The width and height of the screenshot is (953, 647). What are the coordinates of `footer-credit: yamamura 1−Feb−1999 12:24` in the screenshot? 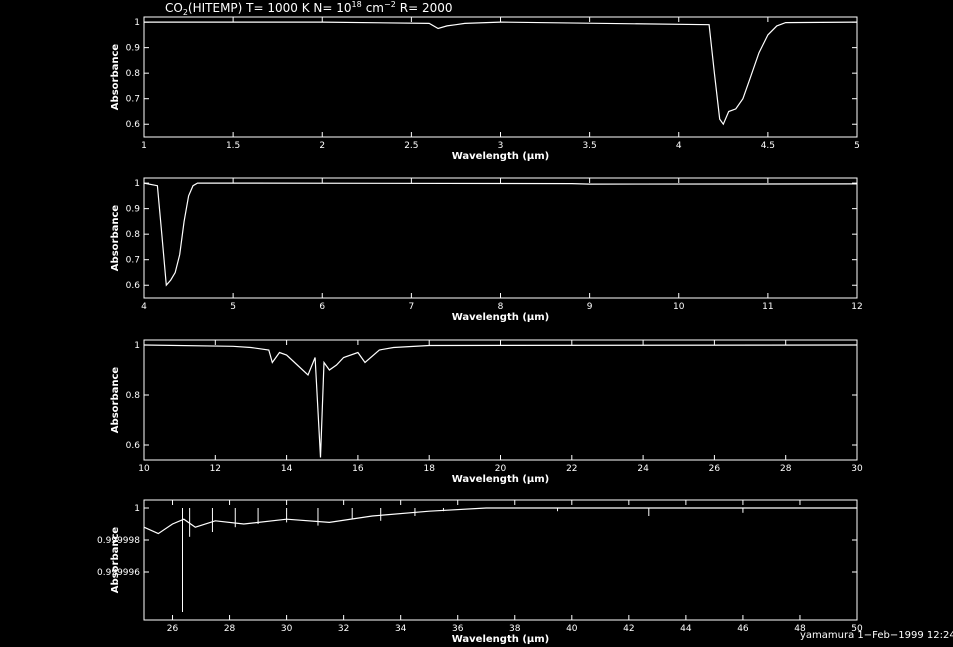 It's located at (876, 635).